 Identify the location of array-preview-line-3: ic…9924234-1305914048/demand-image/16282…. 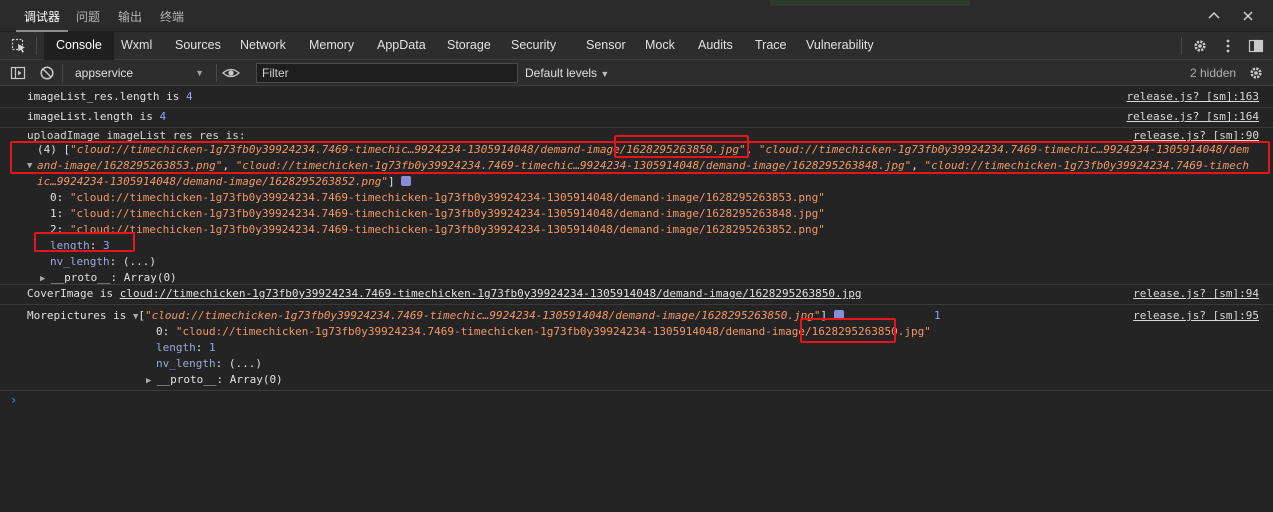
(224, 182).